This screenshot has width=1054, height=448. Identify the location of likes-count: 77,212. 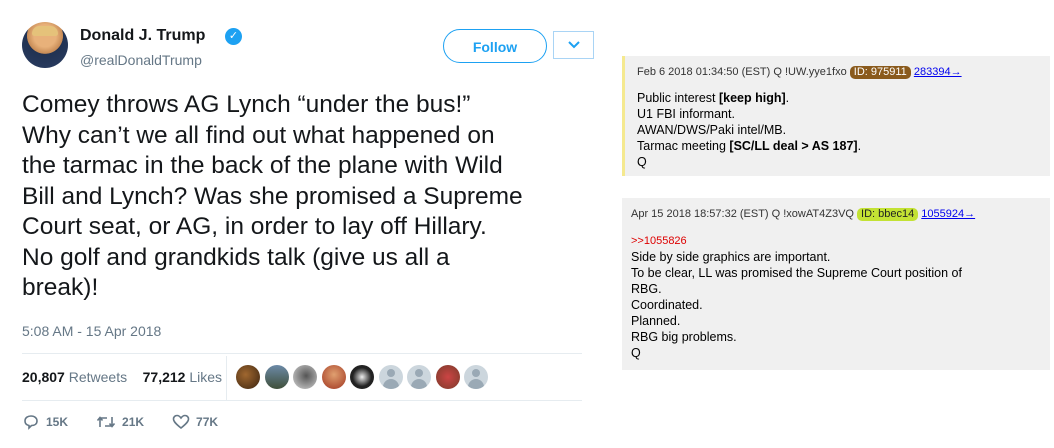
(164, 377).